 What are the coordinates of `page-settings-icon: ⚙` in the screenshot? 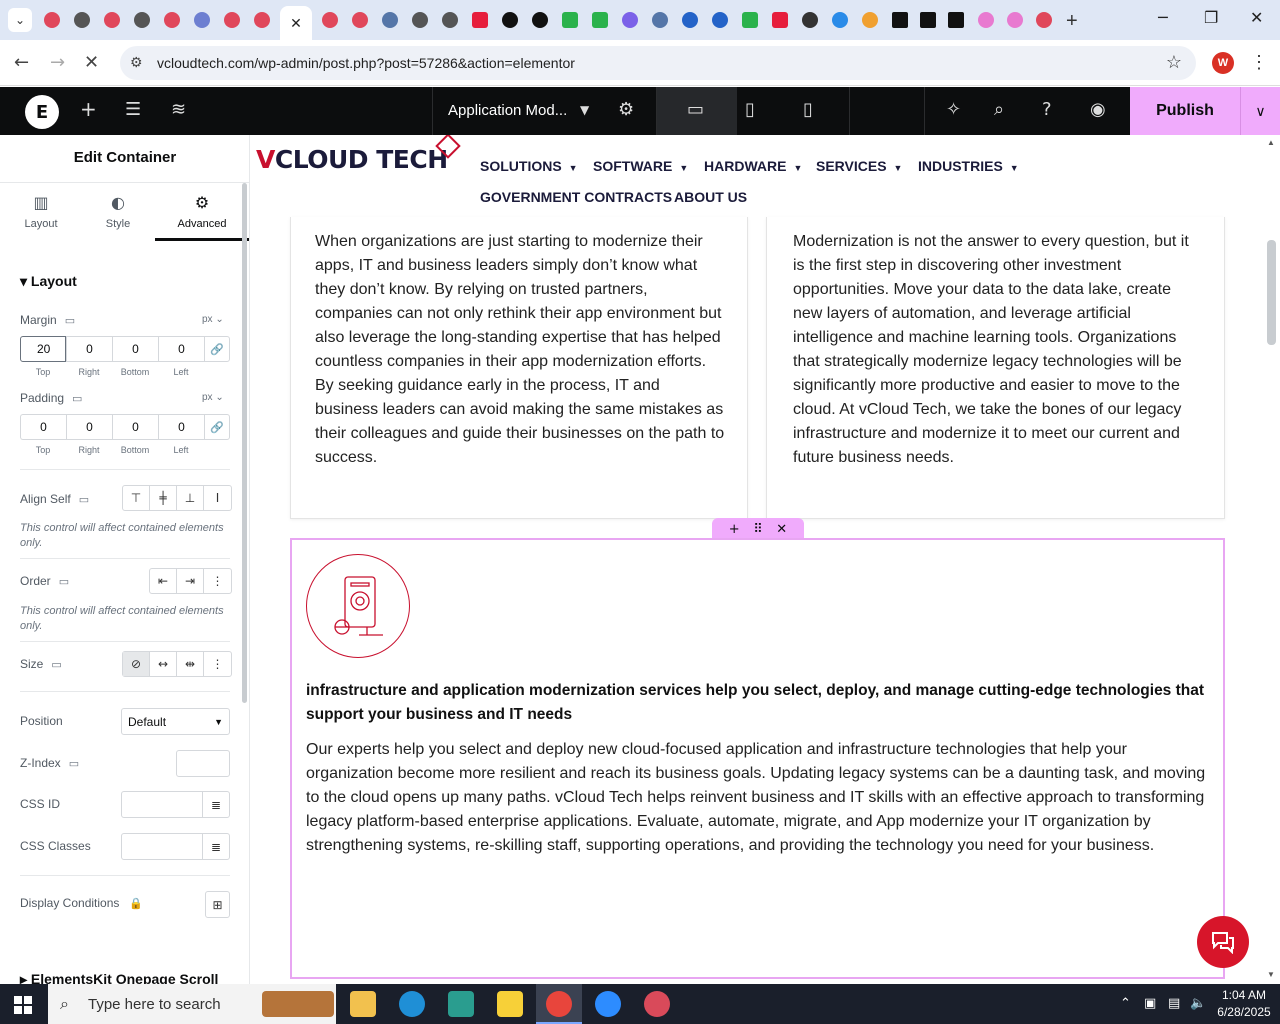 It's located at (626, 109).